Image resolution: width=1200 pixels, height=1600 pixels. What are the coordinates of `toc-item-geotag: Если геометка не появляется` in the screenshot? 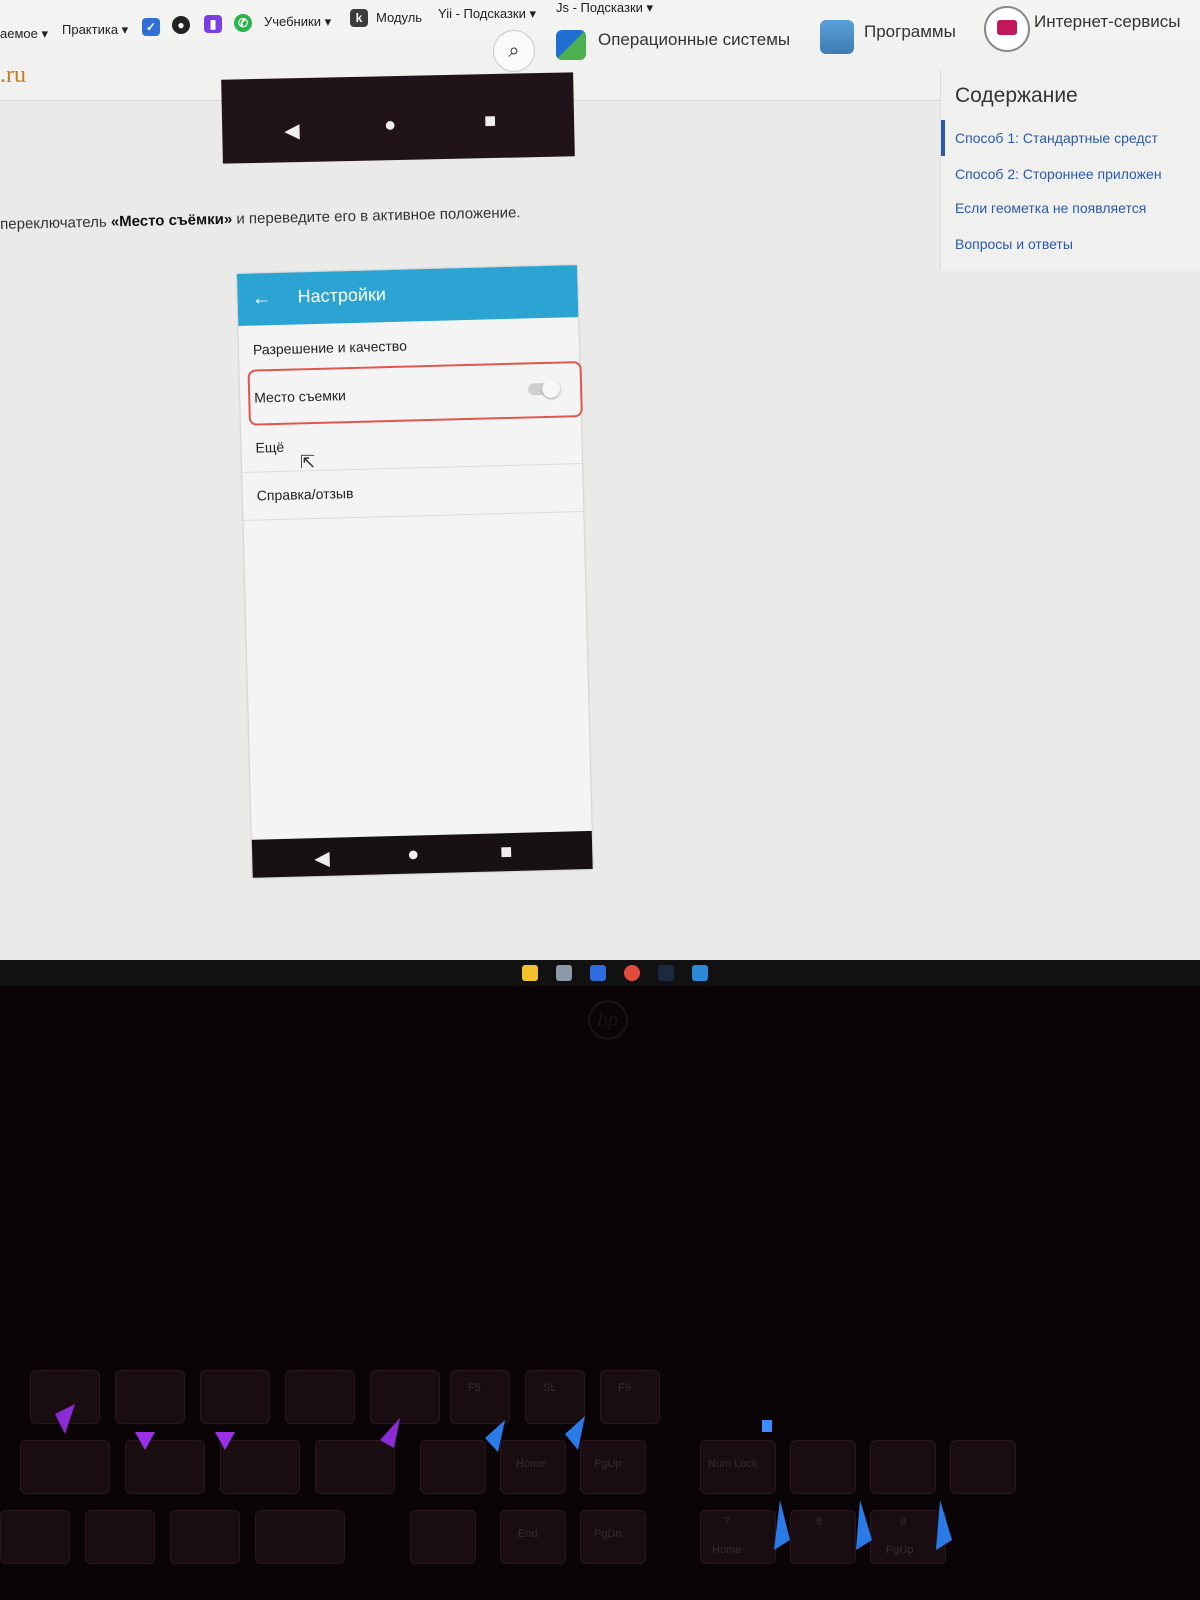 It's located at (1050, 208).